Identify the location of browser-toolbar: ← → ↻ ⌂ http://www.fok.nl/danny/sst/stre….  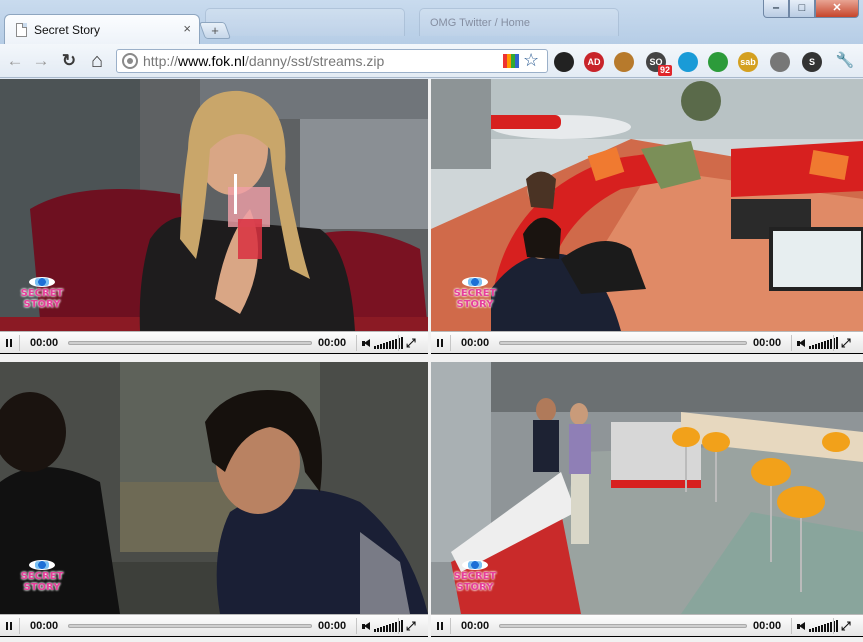
(431, 61).